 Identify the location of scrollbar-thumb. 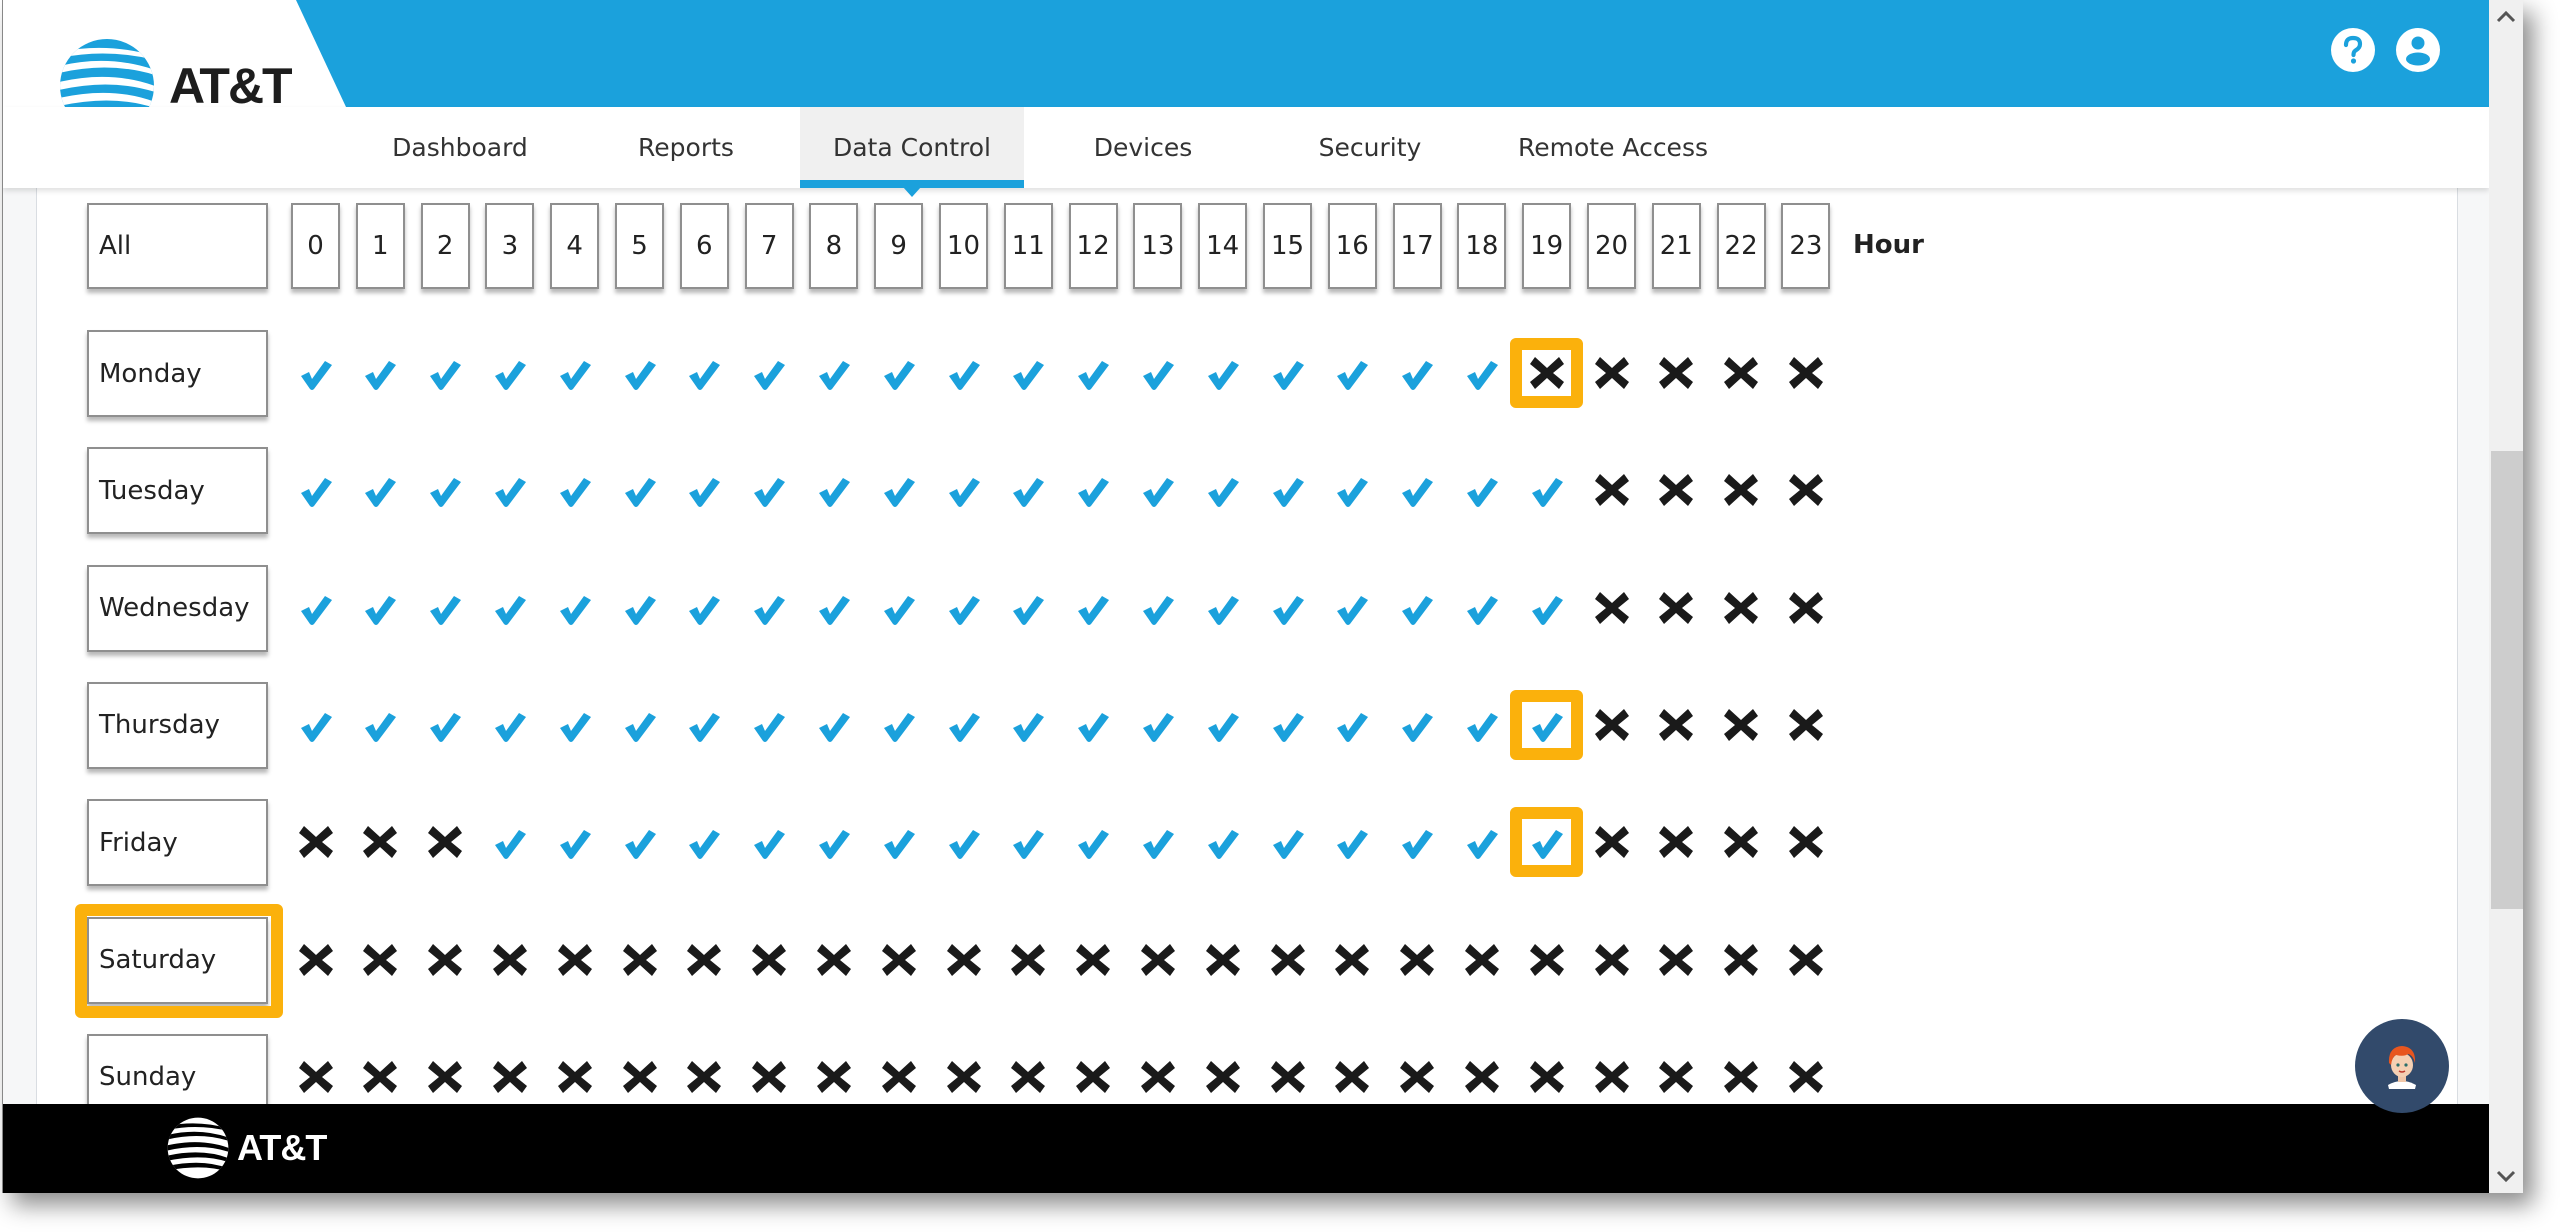
(2507, 680).